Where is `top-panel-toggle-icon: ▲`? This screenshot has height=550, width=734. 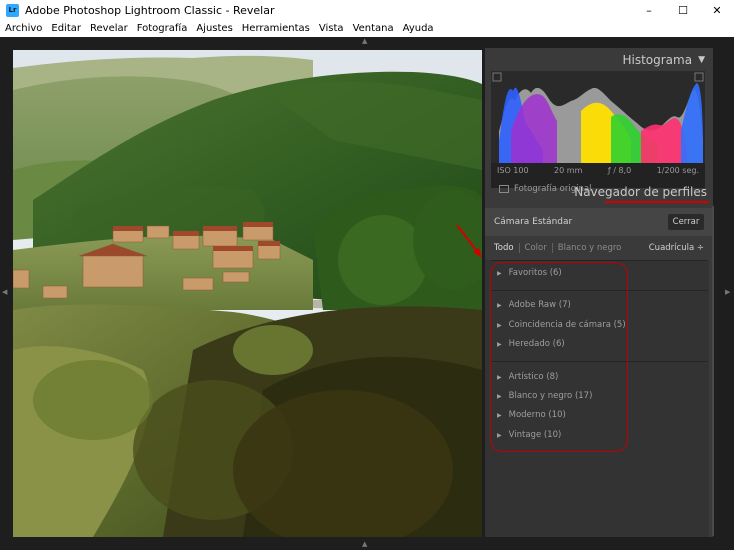 top-panel-toggle-icon: ▲ is located at coordinates (364, 41).